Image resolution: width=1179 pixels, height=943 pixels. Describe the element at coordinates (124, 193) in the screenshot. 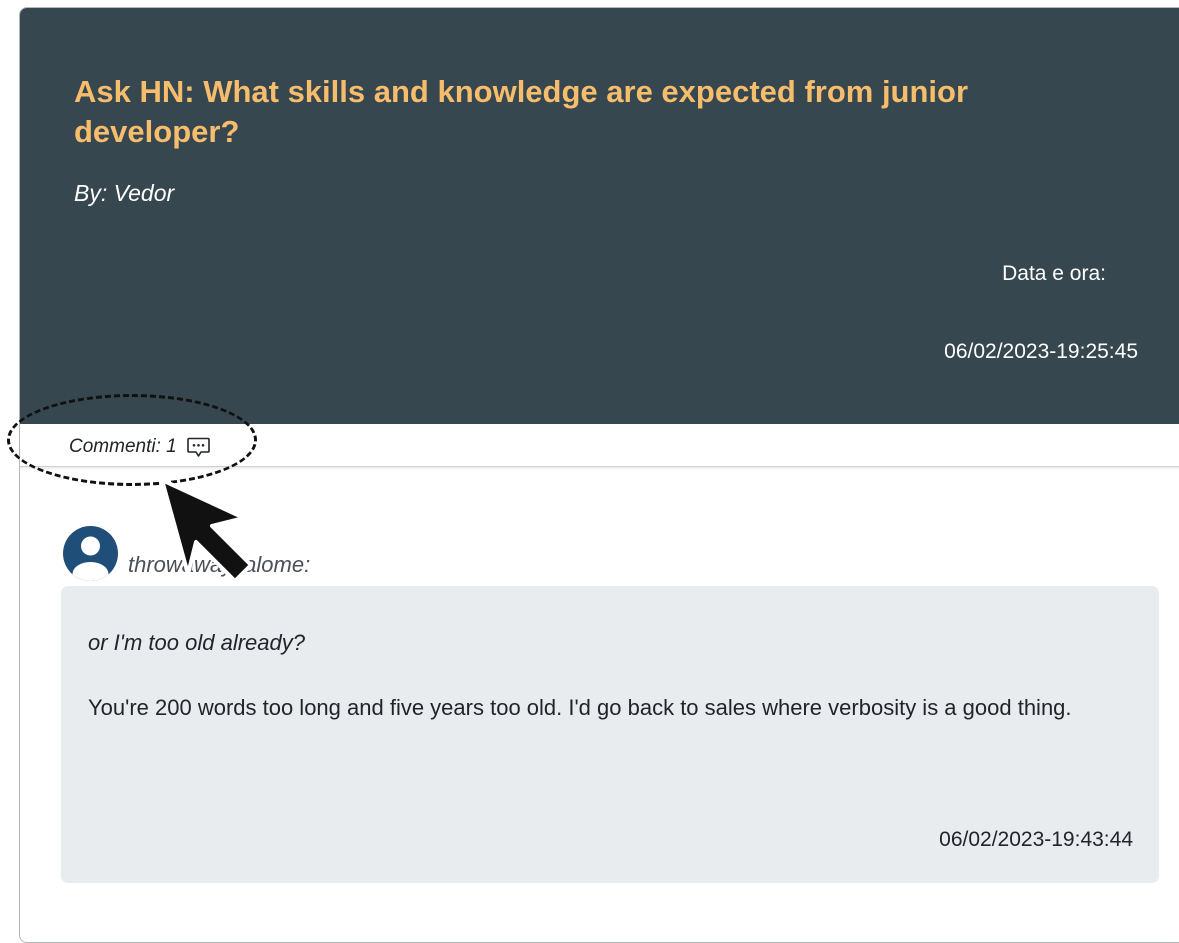

I see `post-author: By: Vedor` at that location.